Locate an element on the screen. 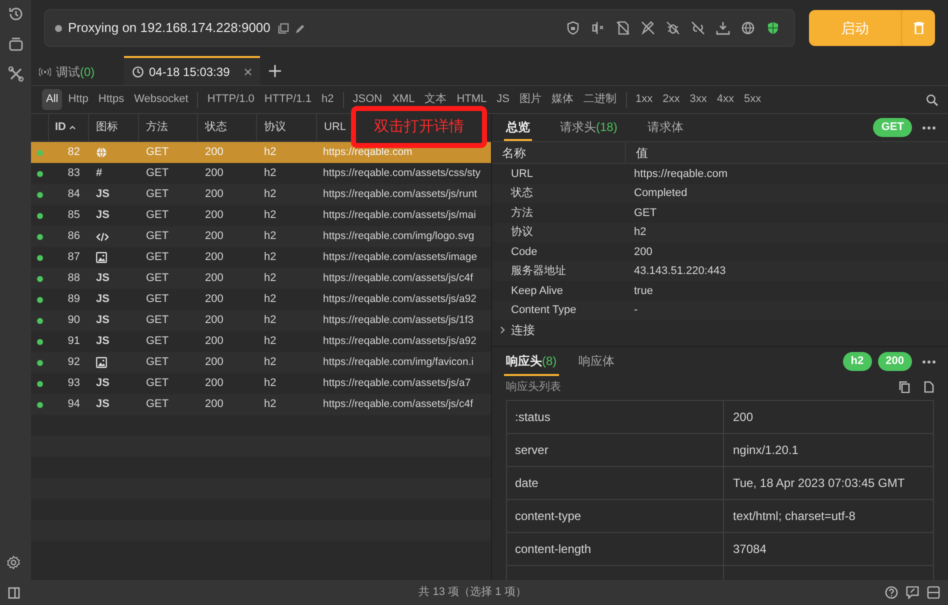 The height and width of the screenshot is (605, 948). filter-chip: 5xx is located at coordinates (753, 99).